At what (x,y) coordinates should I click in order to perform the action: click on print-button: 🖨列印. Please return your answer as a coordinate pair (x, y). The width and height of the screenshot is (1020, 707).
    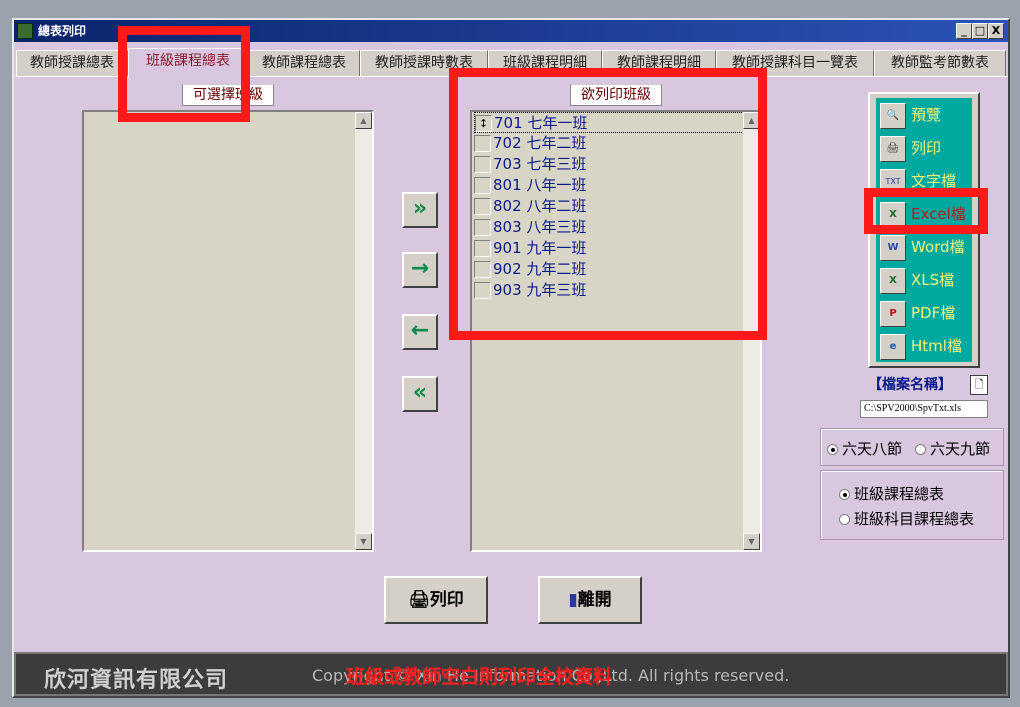
    Looking at the image, I should click on (436, 600).